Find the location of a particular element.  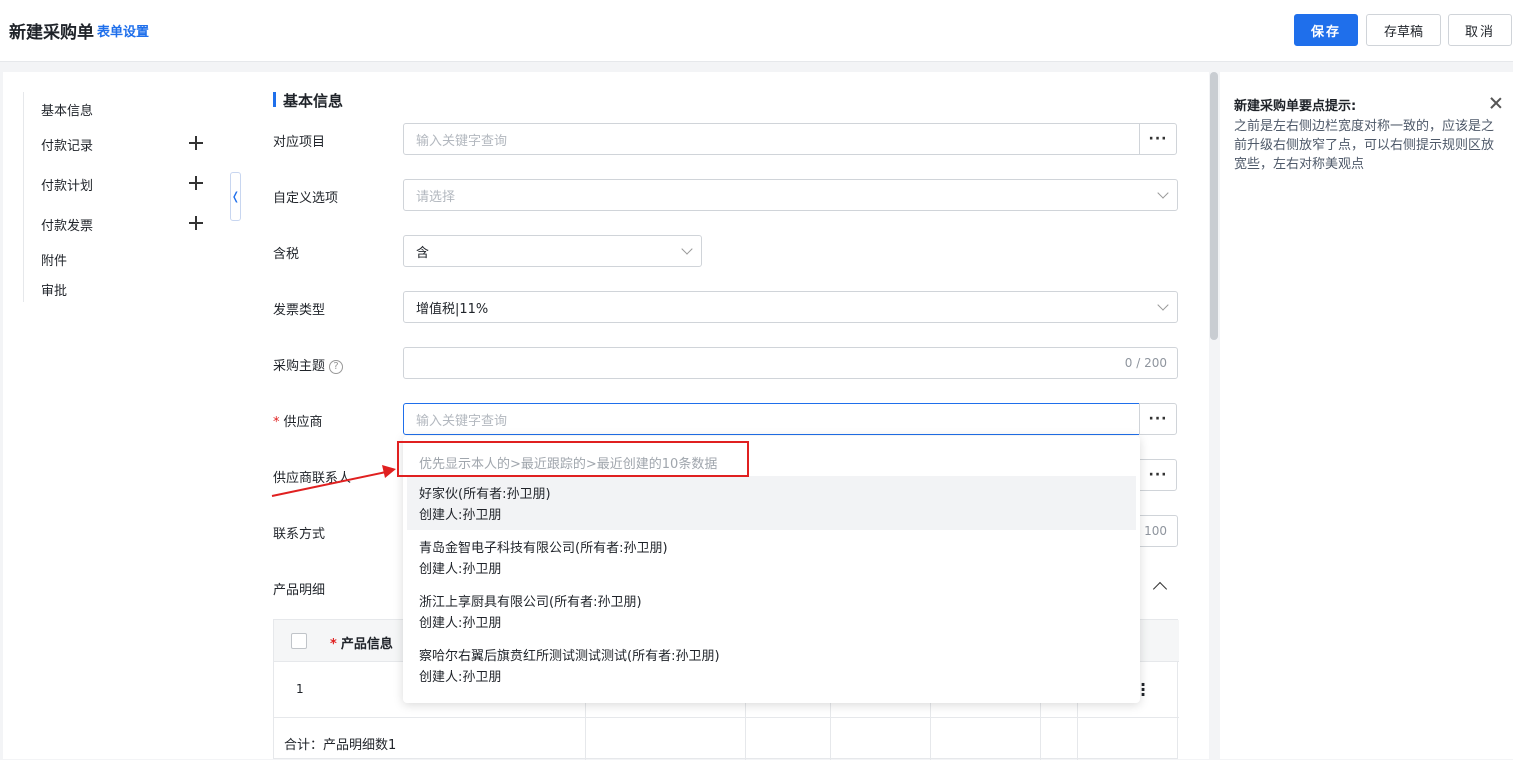

project-input: 输入关键字查询 is located at coordinates (771, 139).